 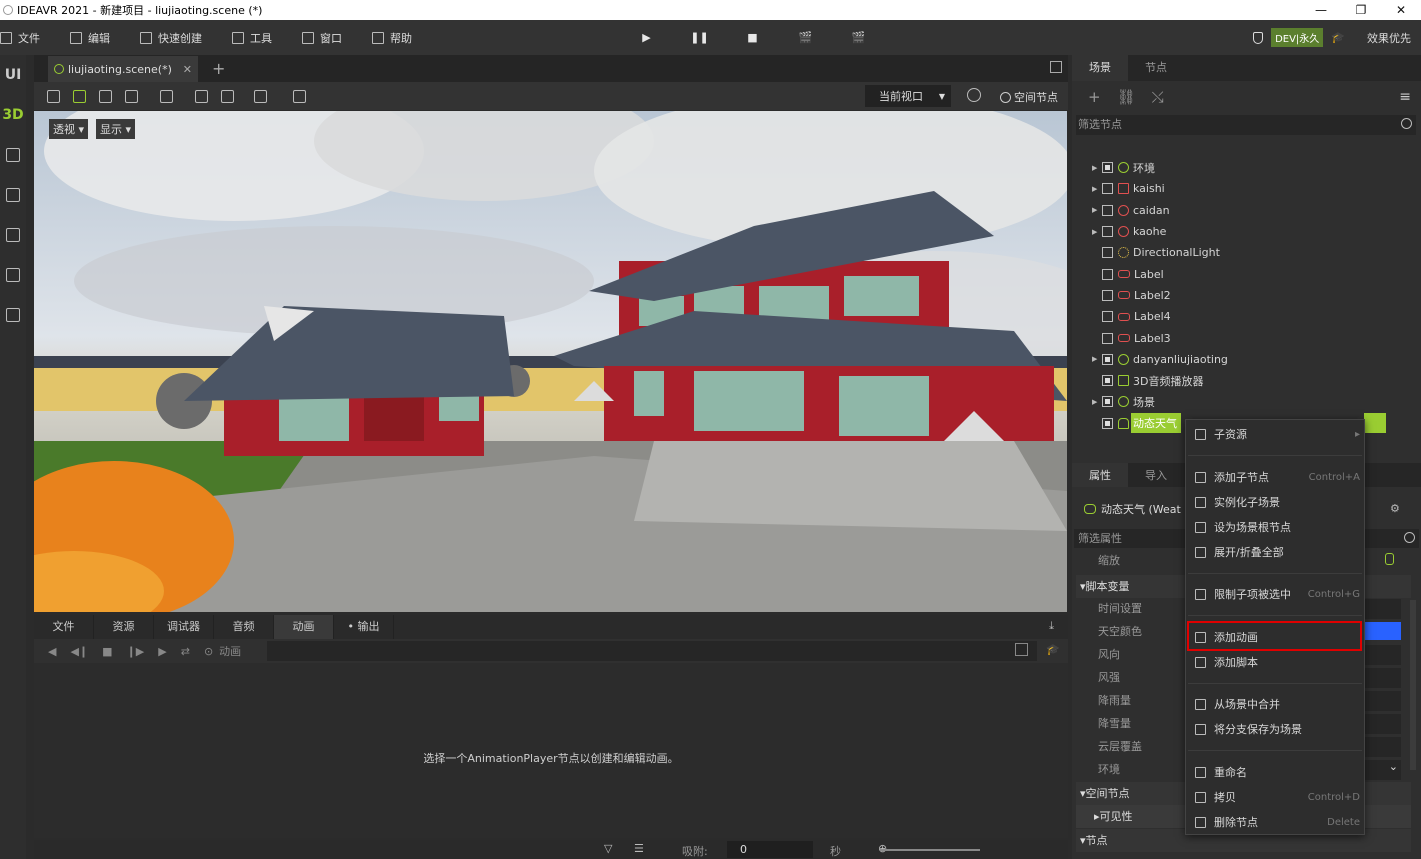 I want to click on ctx-make-scene-root: 设为场景根节点, so click(x=1275, y=527).